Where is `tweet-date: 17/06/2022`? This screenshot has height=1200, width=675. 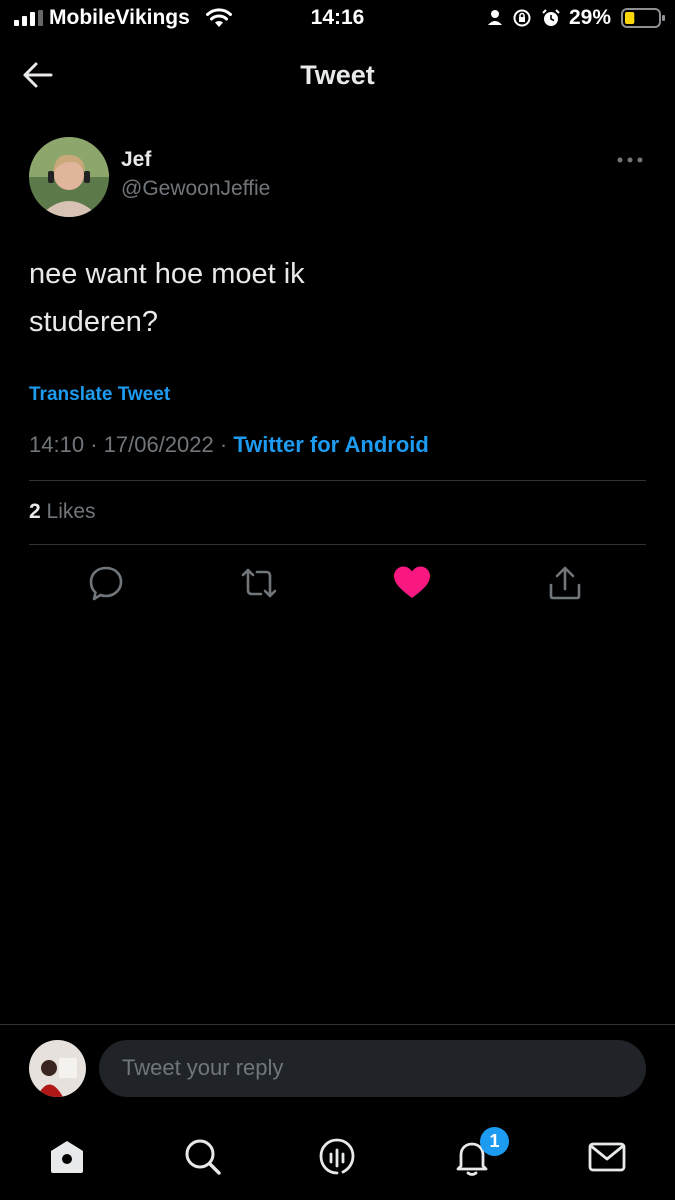 tweet-date: 17/06/2022 is located at coordinates (158, 444).